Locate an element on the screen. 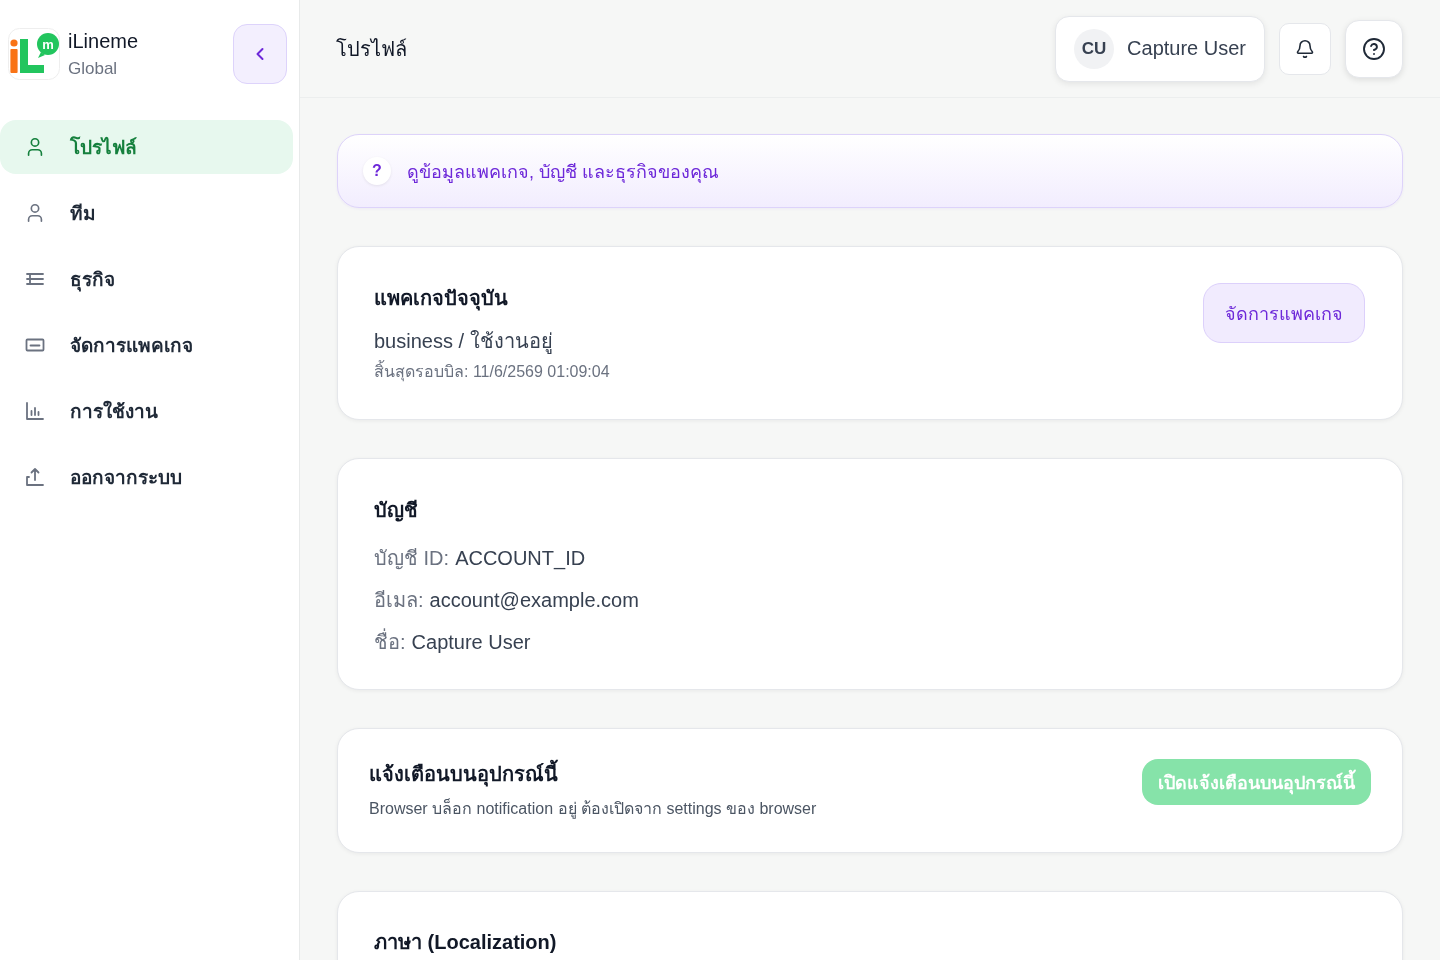  banner-text: ดูข้อมูลแพคเกจ, บัญชี และธุรกิจของคุณ is located at coordinates (563, 172).